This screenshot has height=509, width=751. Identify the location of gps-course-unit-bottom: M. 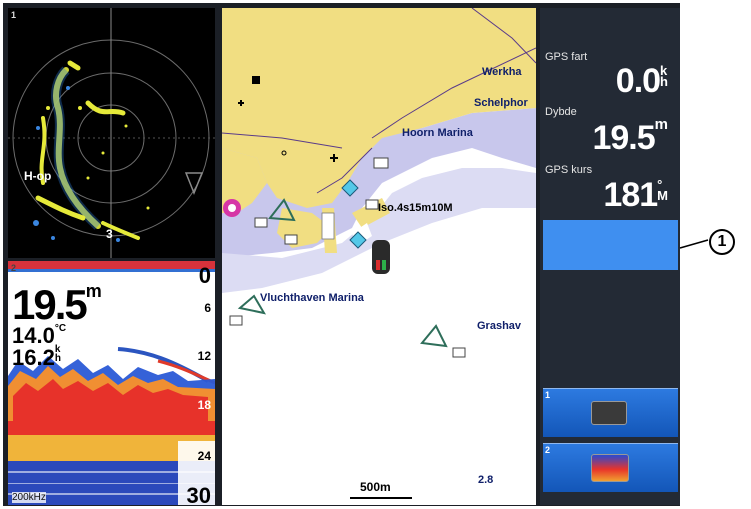
(662, 195).